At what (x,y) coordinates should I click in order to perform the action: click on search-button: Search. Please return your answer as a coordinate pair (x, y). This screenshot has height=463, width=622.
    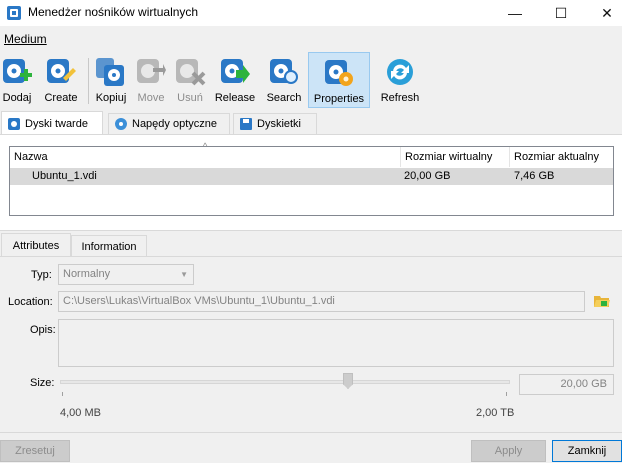
    Looking at the image, I should click on (284, 80).